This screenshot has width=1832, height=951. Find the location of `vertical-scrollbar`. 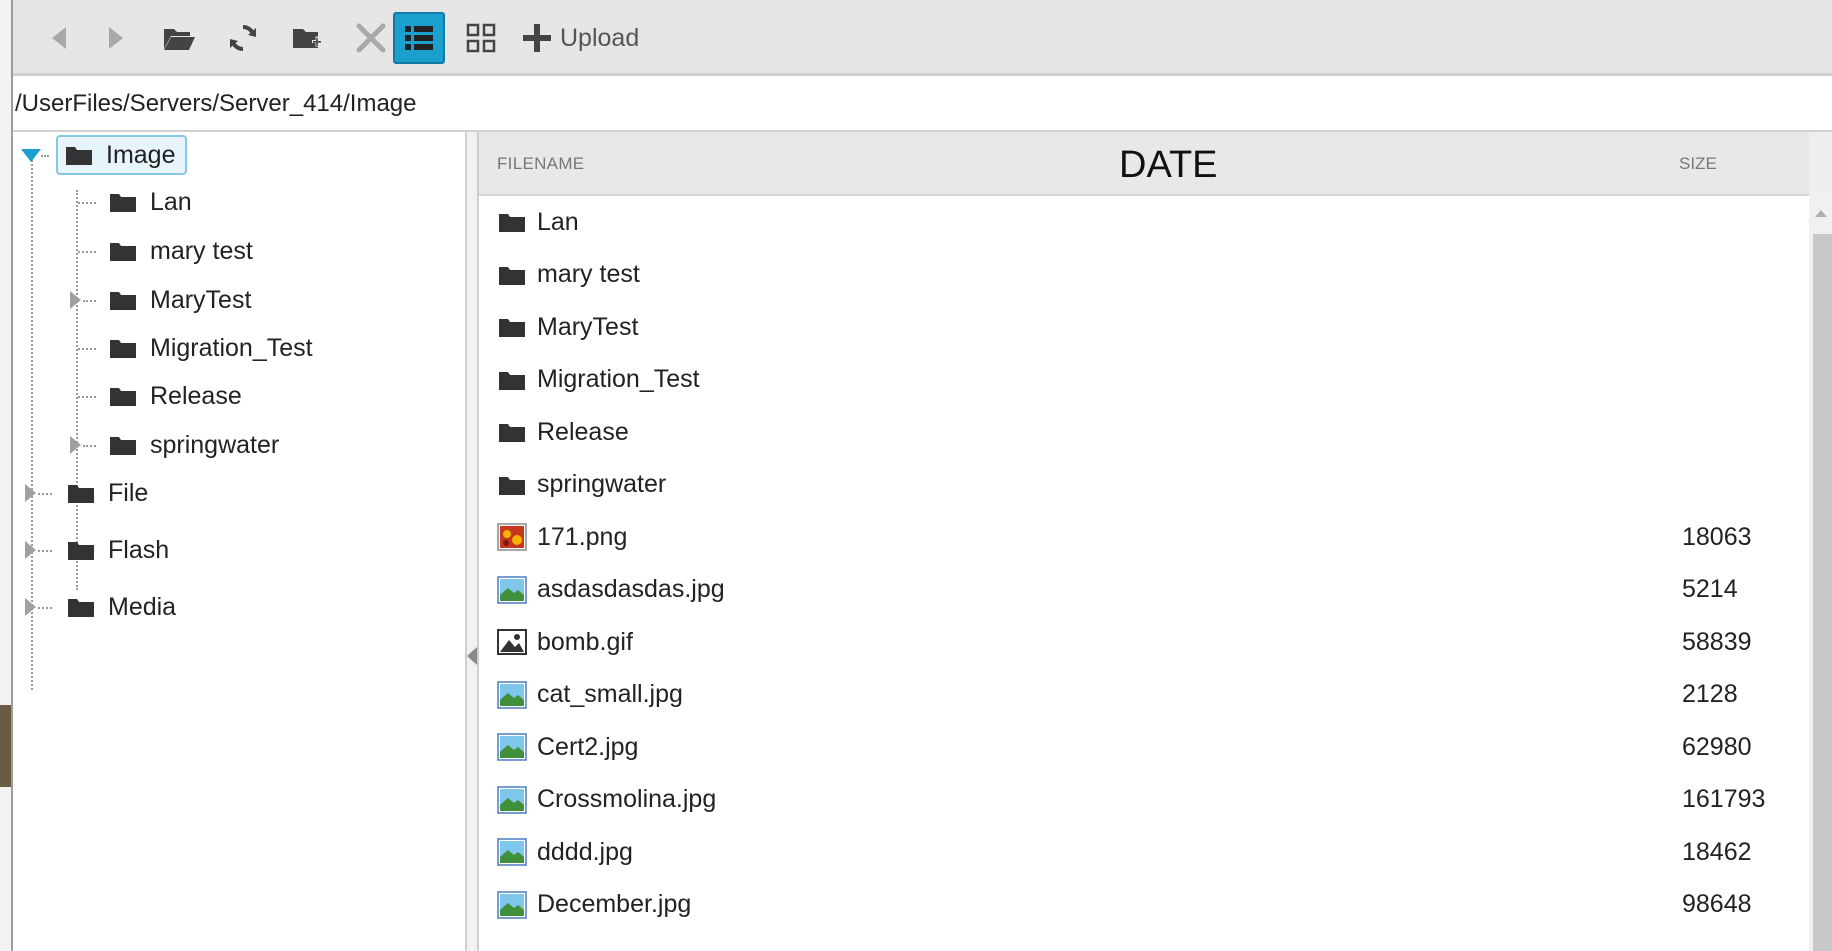

vertical-scrollbar is located at coordinates (1820, 573).